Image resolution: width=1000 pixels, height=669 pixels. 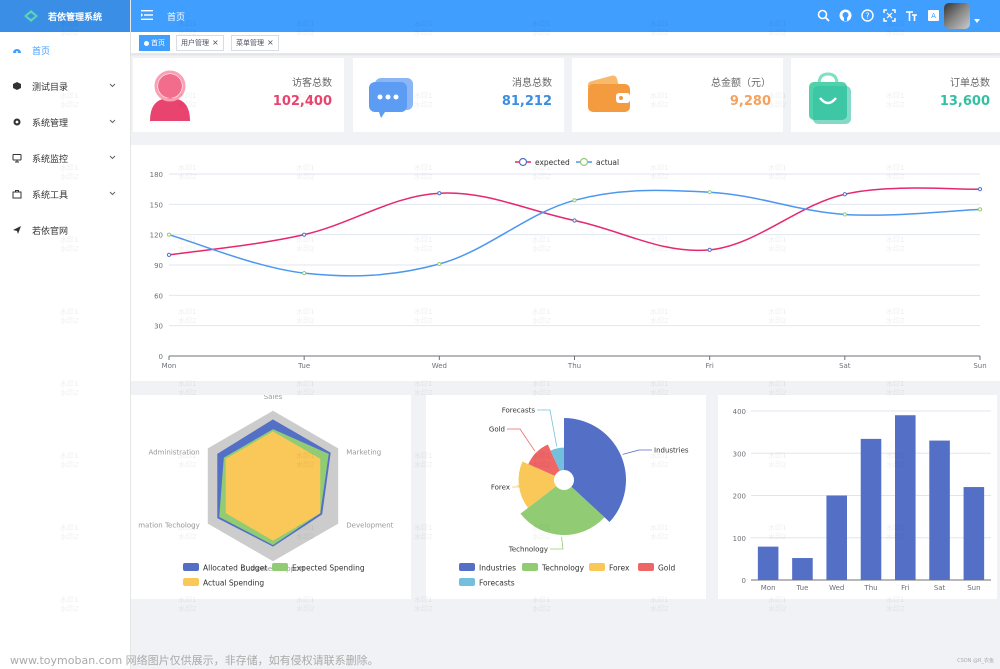 What do you see at coordinates (194, 660) in the screenshot?
I see `footer-text: www.toymoban.com 网络图片仅供展示，非存储，如有侵权请联系删除。` at bounding box center [194, 660].